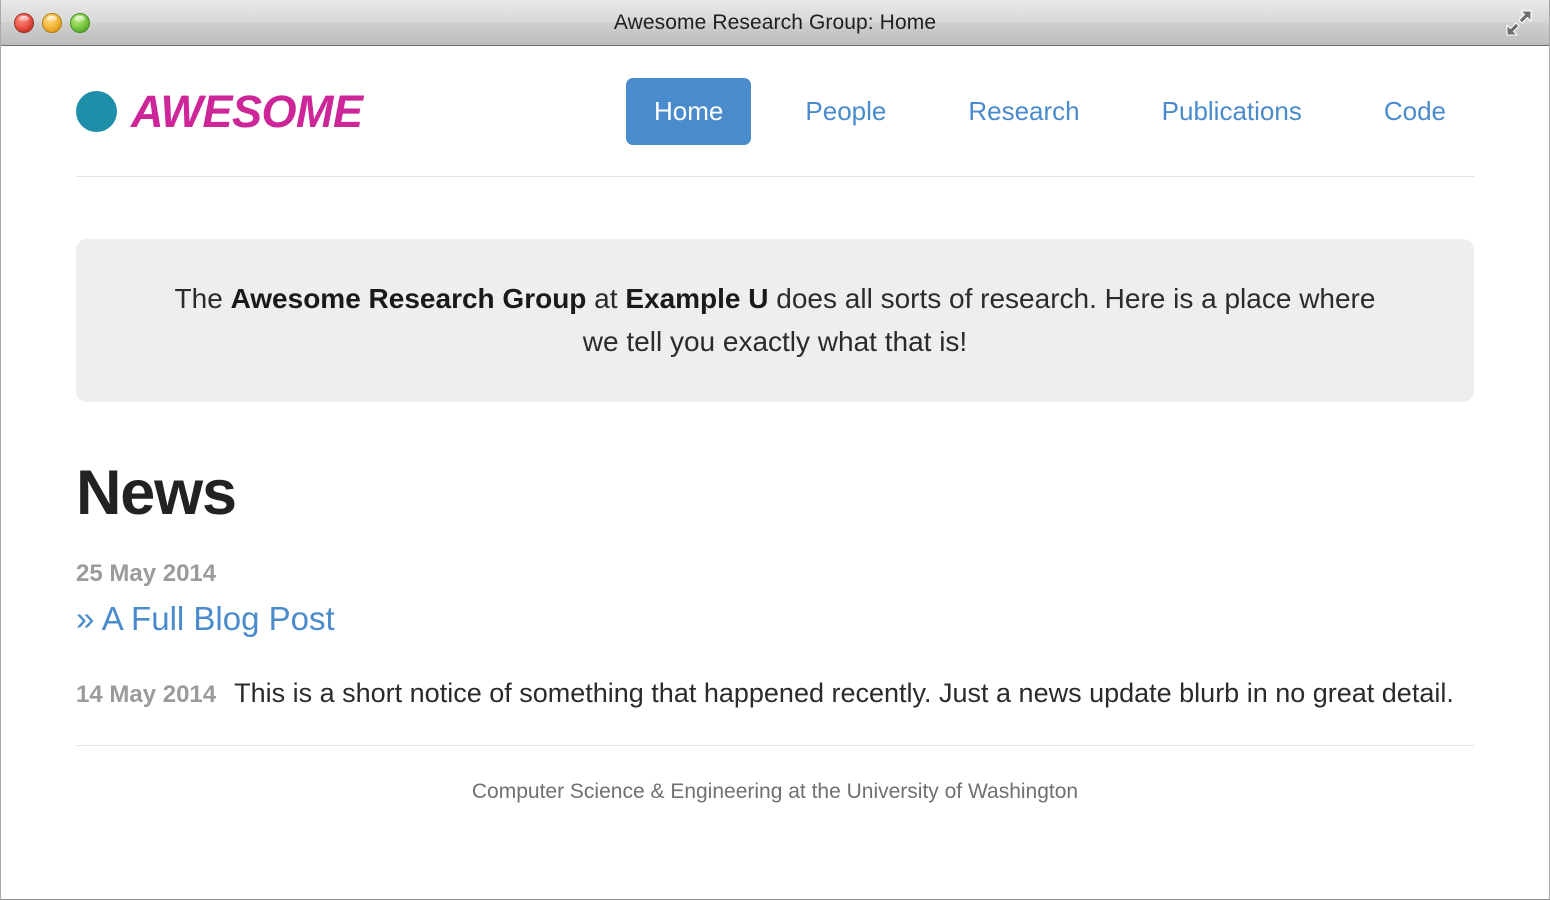  Describe the element at coordinates (156, 493) in the screenshot. I see `news-heading: News` at that location.